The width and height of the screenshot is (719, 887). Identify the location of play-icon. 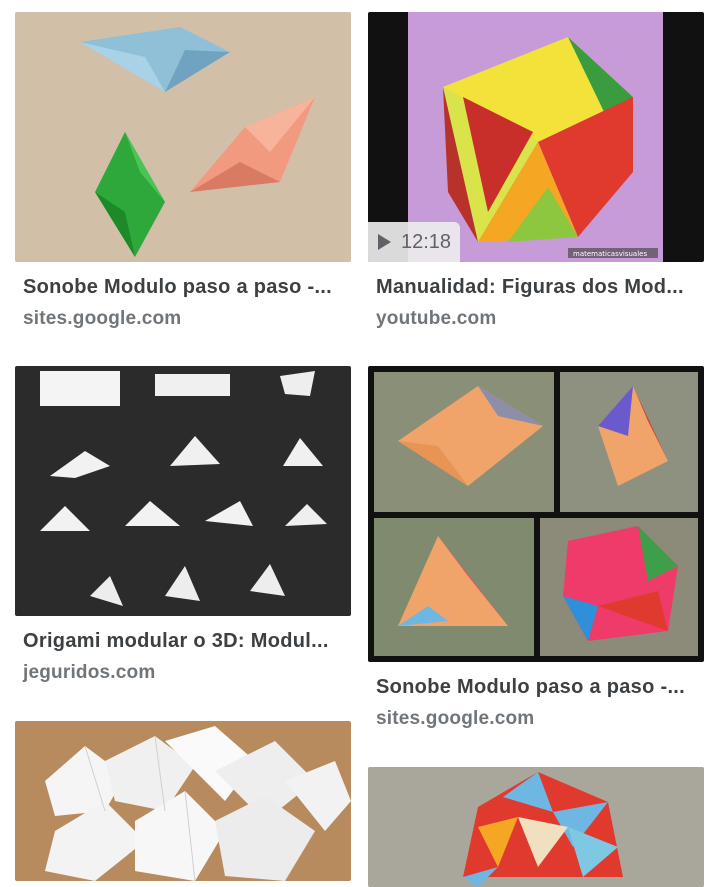
(384, 242).